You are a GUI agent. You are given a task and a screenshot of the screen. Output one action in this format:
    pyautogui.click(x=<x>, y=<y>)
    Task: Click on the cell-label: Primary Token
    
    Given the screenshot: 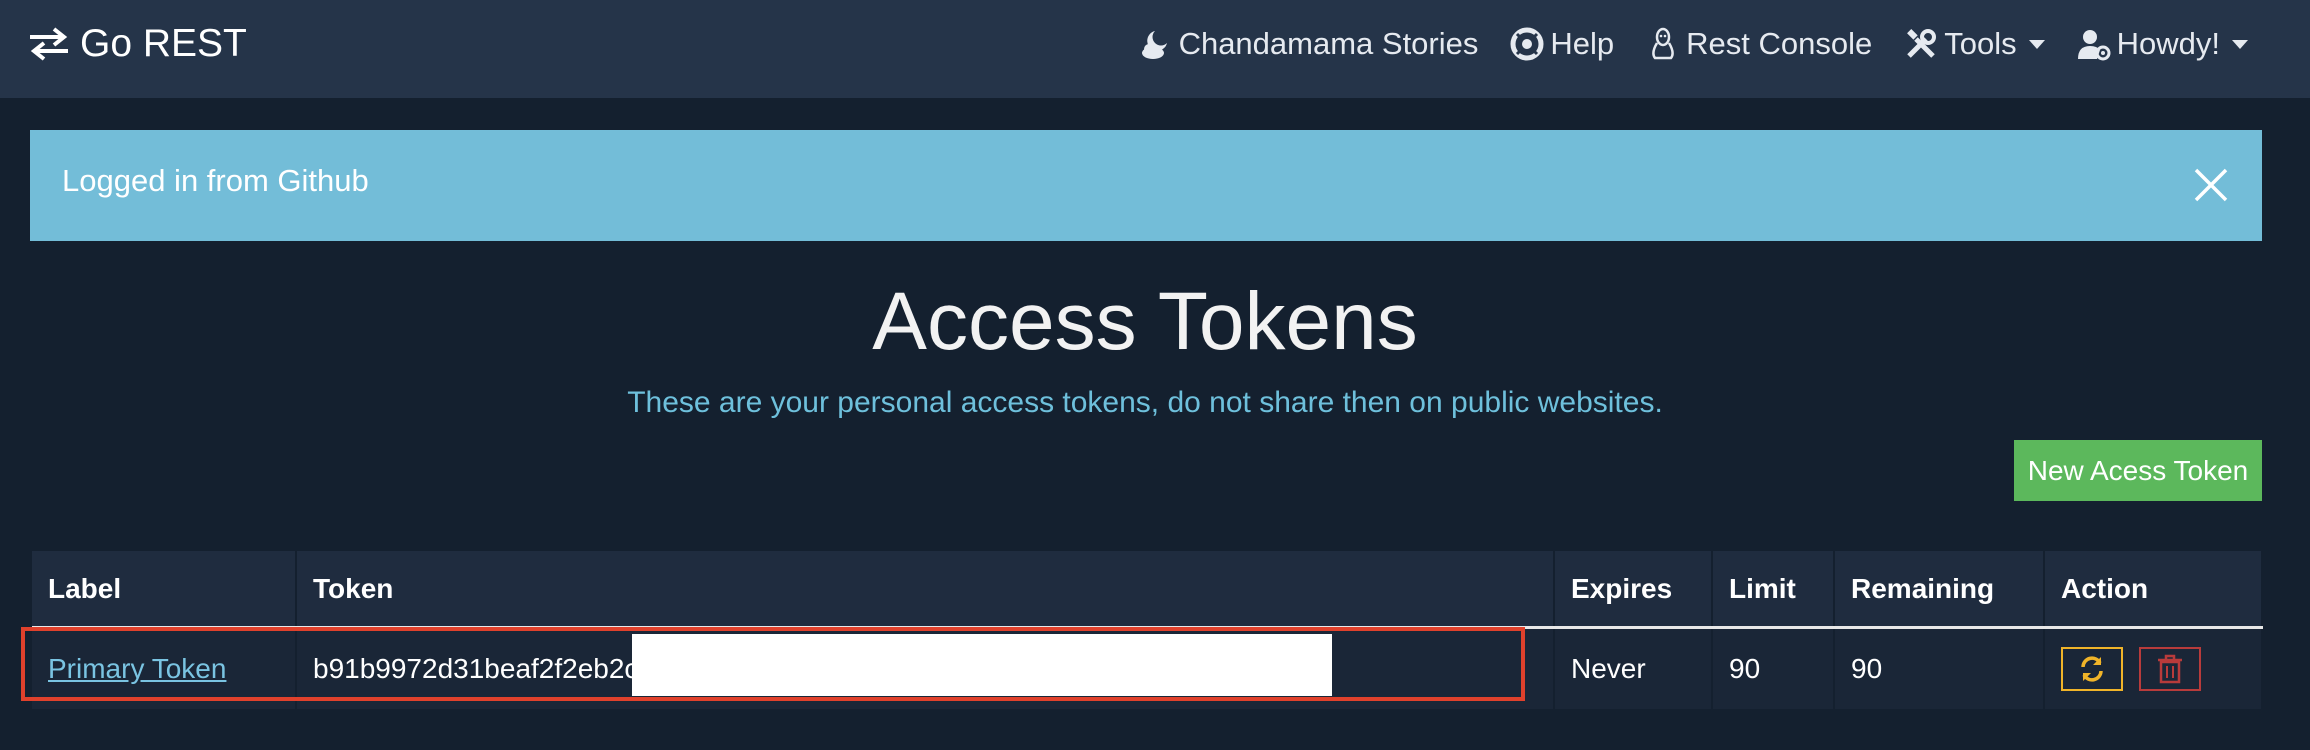 What is the action you would take?
    pyautogui.click(x=164, y=668)
    